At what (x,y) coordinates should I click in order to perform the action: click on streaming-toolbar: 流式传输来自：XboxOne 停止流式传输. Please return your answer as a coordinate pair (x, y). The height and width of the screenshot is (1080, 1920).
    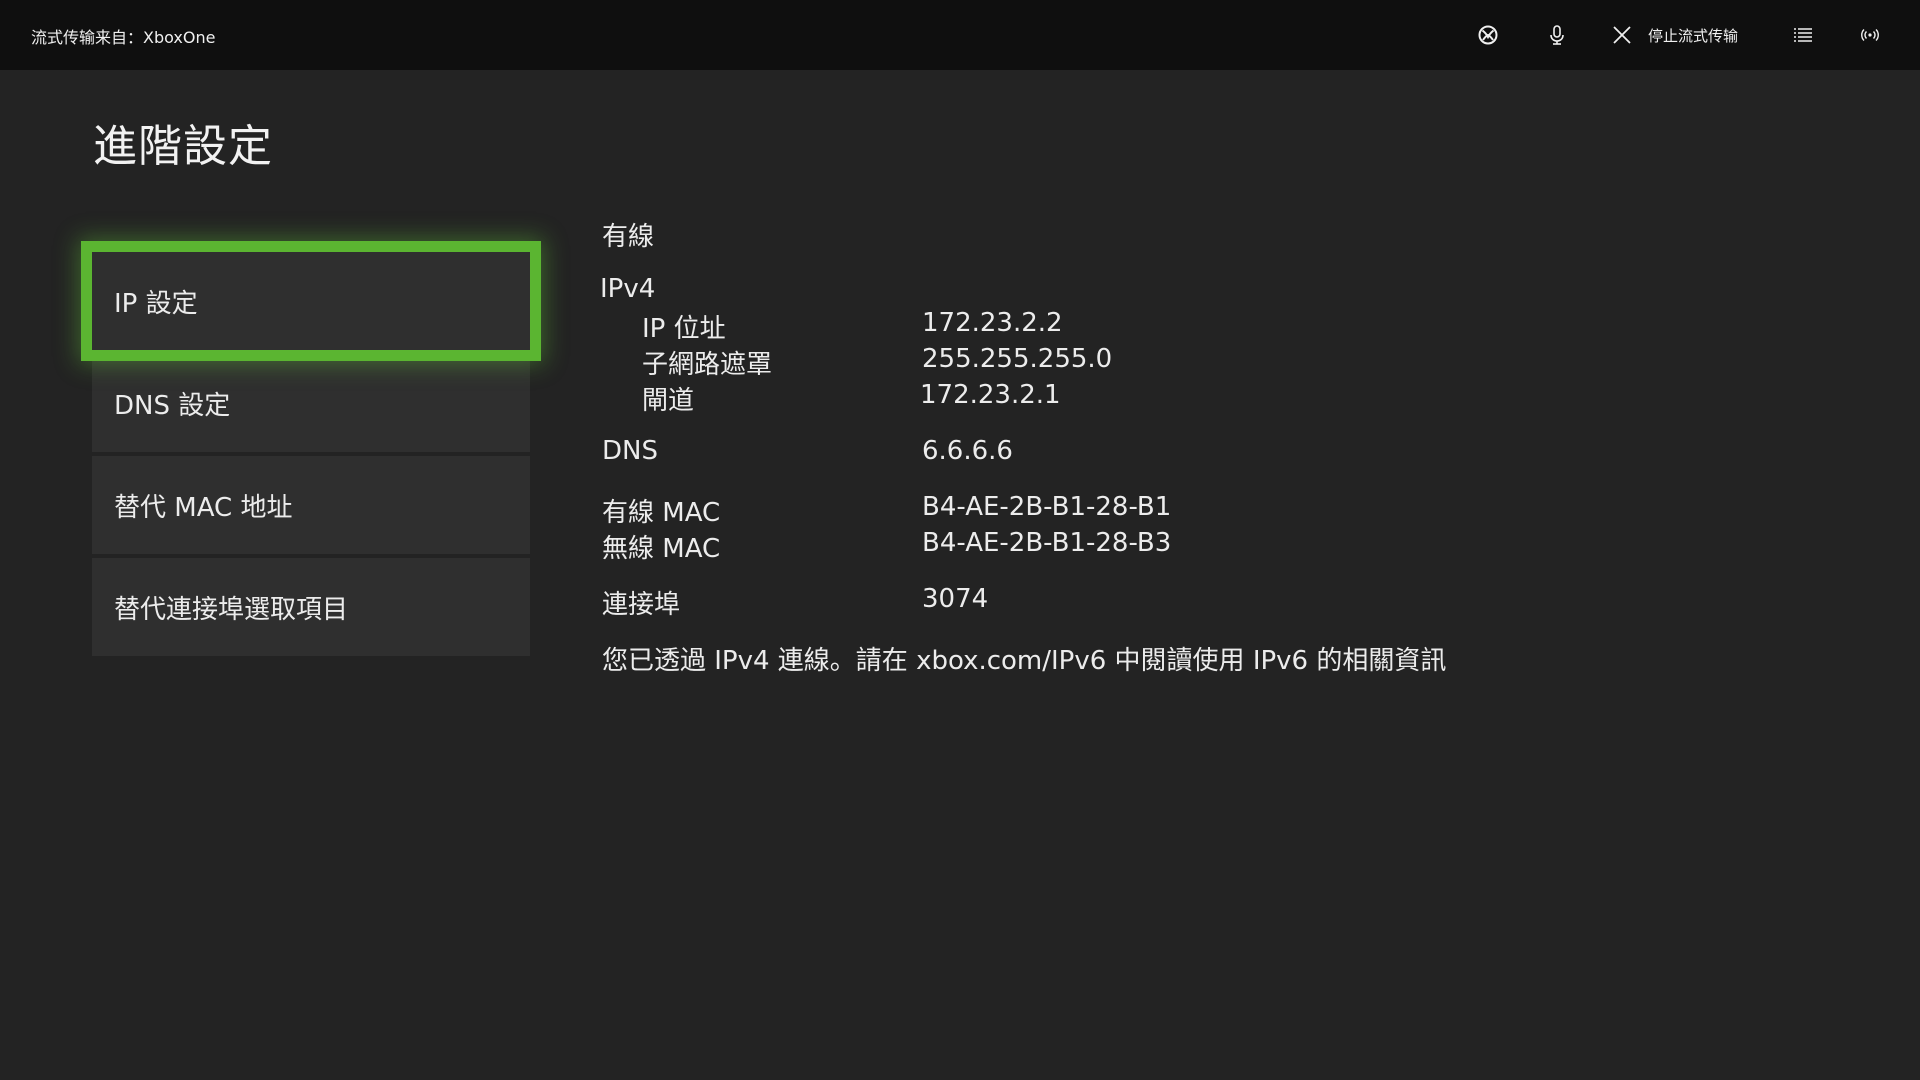
    Looking at the image, I should click on (960, 35).